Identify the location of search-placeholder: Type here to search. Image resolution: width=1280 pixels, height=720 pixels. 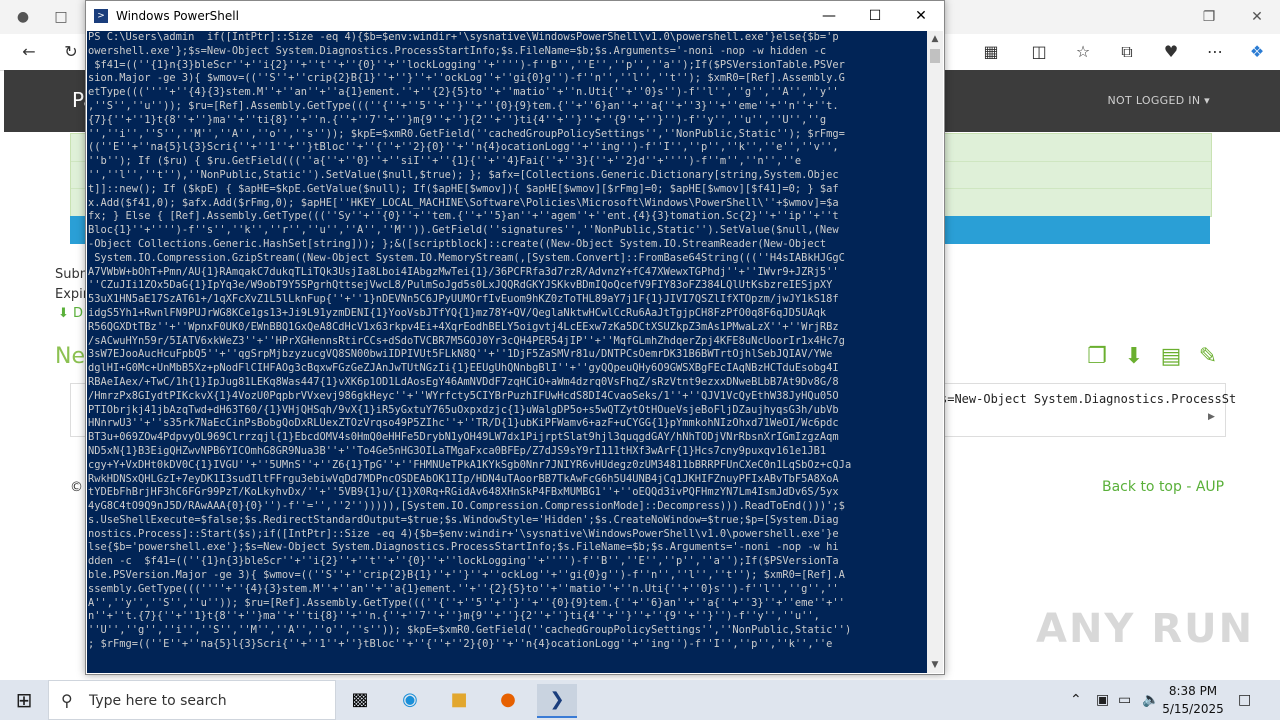
(158, 701).